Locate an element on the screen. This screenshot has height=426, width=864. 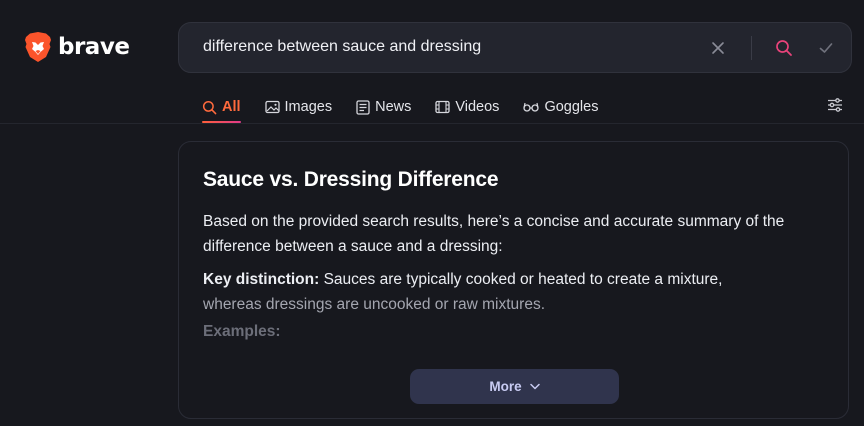
answer-title: Sauce vs. Dressing Difference is located at coordinates (351, 179).